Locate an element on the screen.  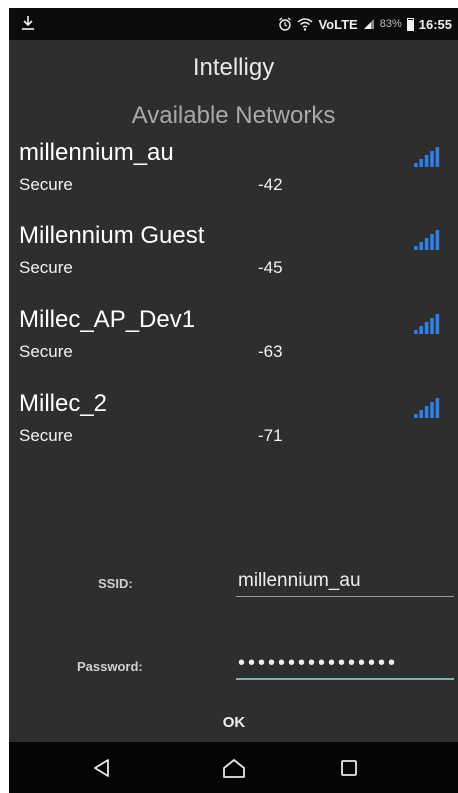
ssid-label: SSID: is located at coordinates (115, 583).